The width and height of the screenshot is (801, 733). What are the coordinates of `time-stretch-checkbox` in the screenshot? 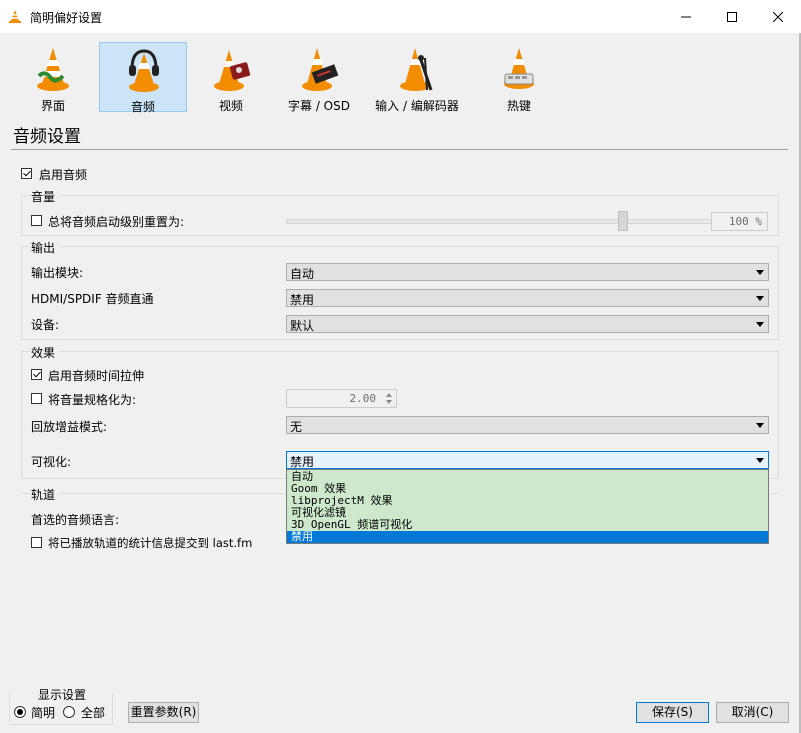 It's located at (36, 374).